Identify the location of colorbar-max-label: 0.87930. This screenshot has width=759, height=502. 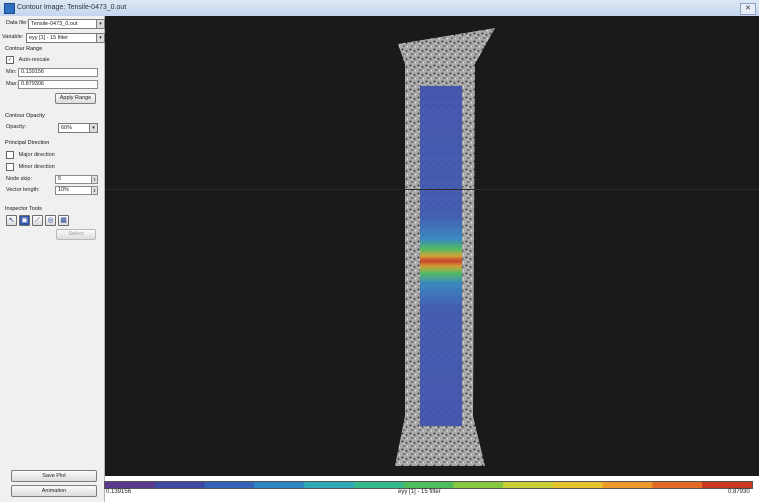
(739, 492).